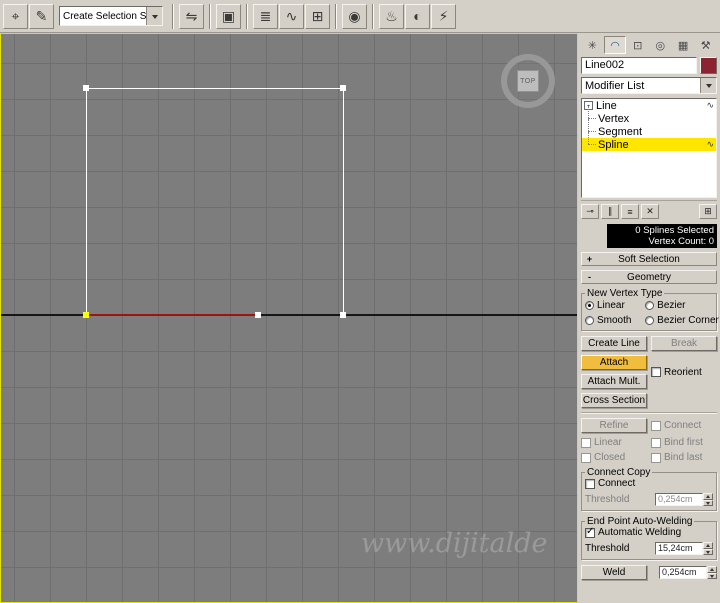 The height and width of the screenshot is (603, 720). I want to click on vertex-top-left, so click(86, 88).